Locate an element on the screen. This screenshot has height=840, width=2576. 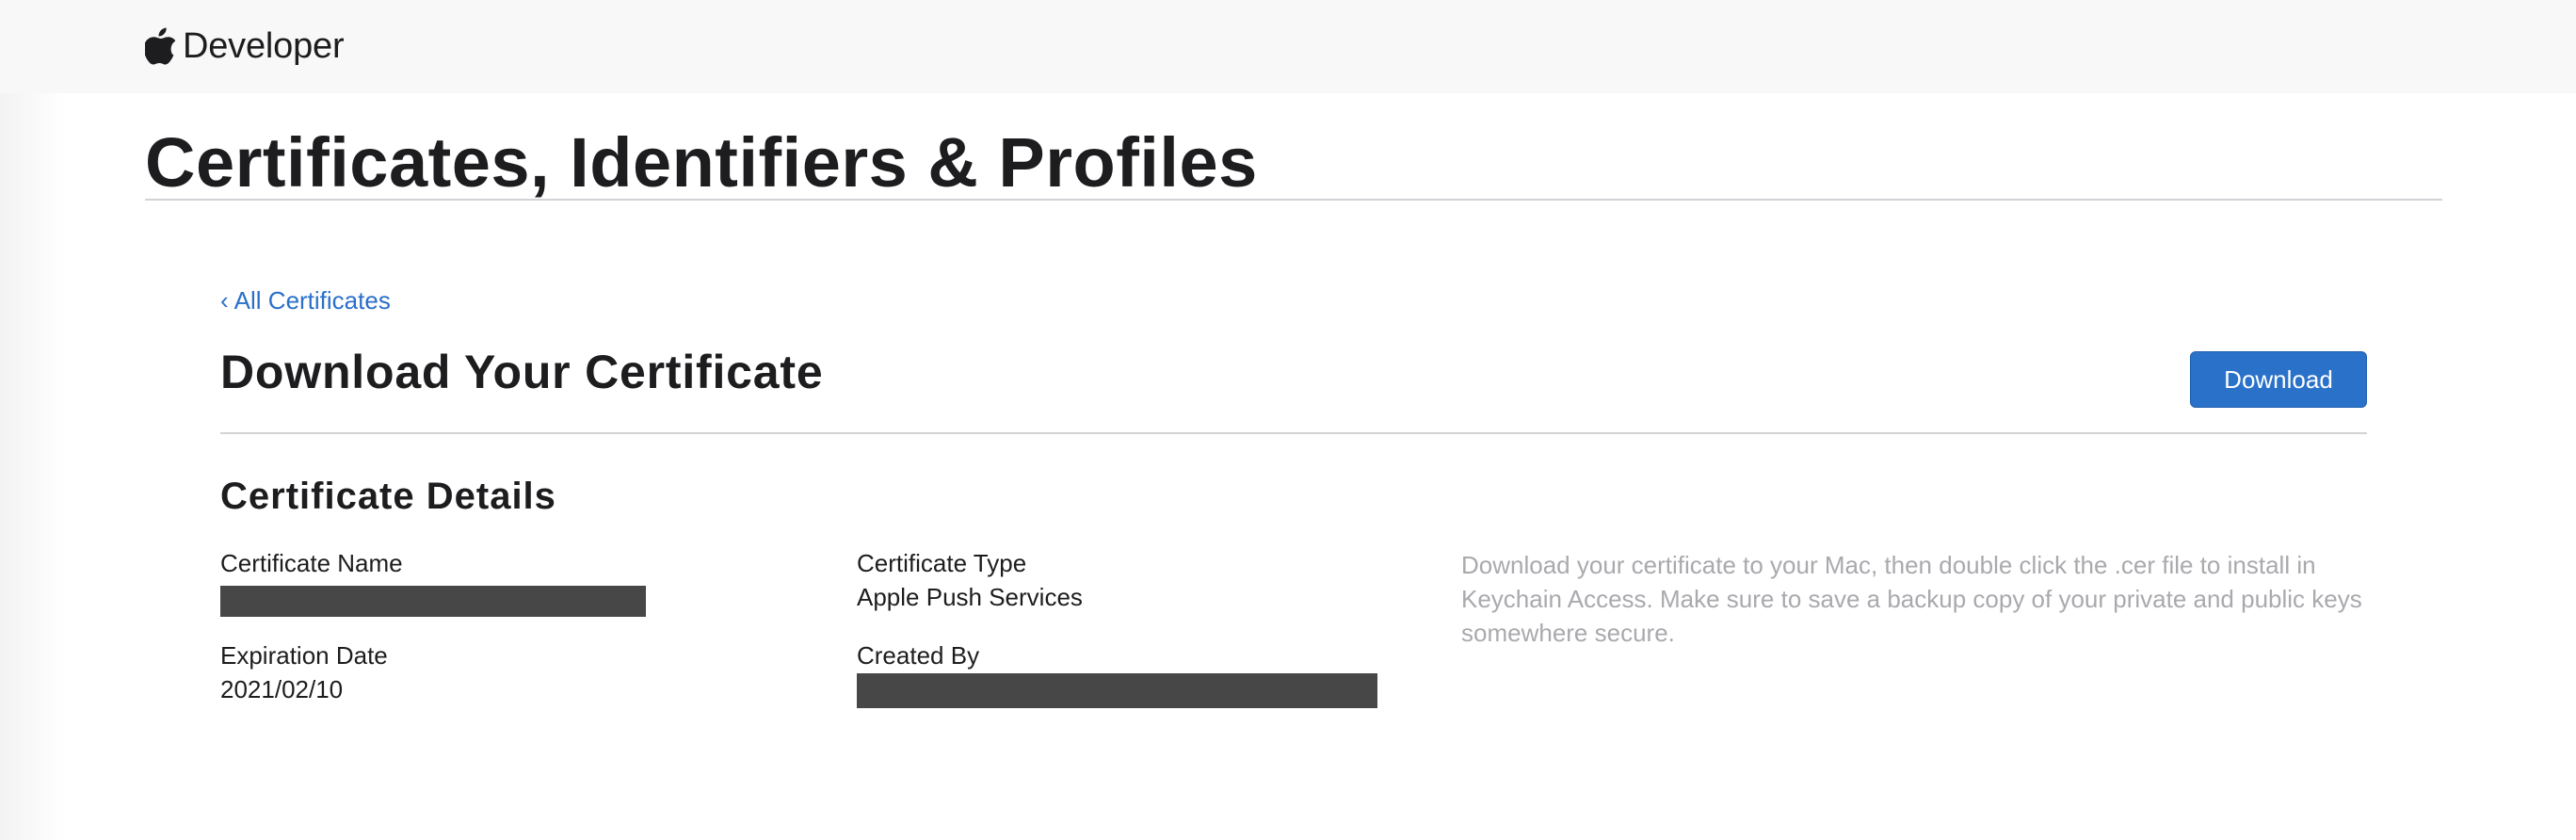
created-by-label: Created By is located at coordinates (918, 655).